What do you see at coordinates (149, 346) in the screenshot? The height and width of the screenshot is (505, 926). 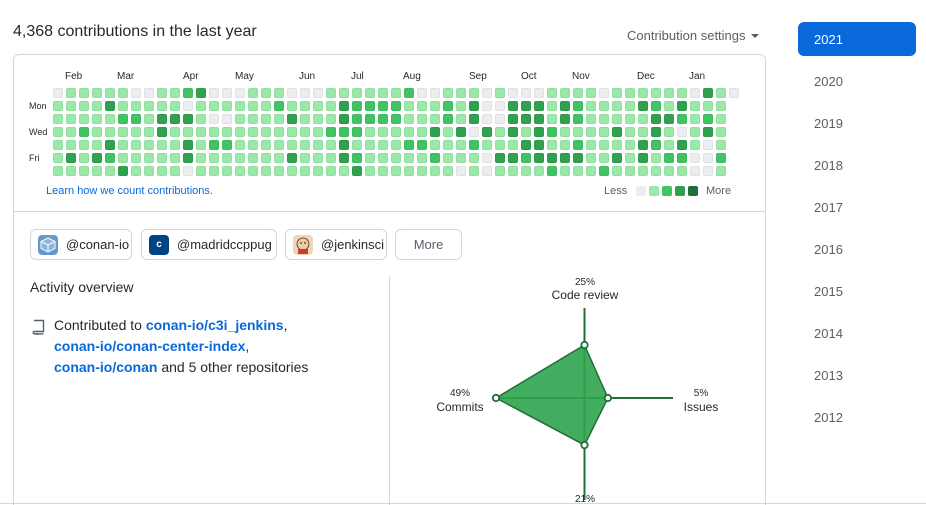 I see `repo-link-conan-center-index: conan-io/conan-center-index` at bounding box center [149, 346].